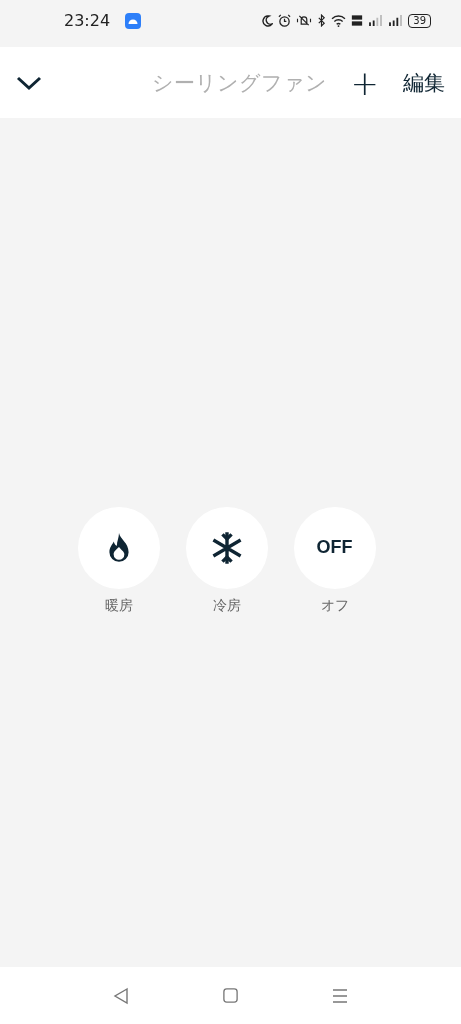  What do you see at coordinates (267, 20) in the screenshot?
I see `moon-icon` at bounding box center [267, 20].